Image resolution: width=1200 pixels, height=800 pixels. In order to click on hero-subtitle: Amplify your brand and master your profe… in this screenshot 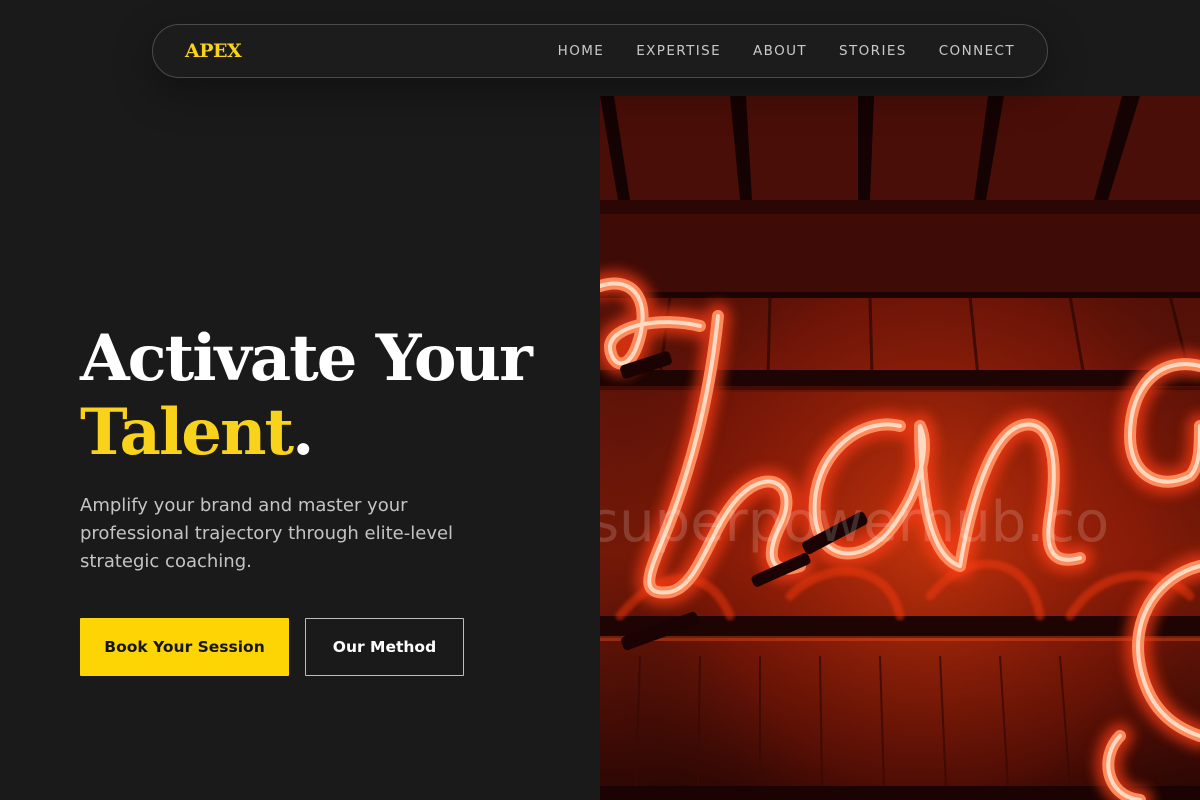, I will do `click(267, 533)`.